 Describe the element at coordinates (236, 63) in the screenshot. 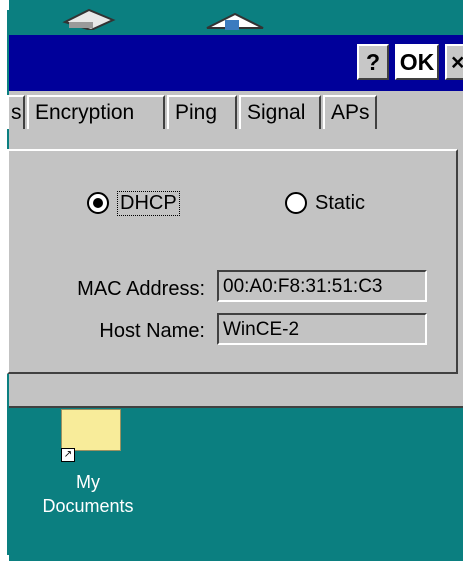

I see `titlebar: ? OK ×` at that location.